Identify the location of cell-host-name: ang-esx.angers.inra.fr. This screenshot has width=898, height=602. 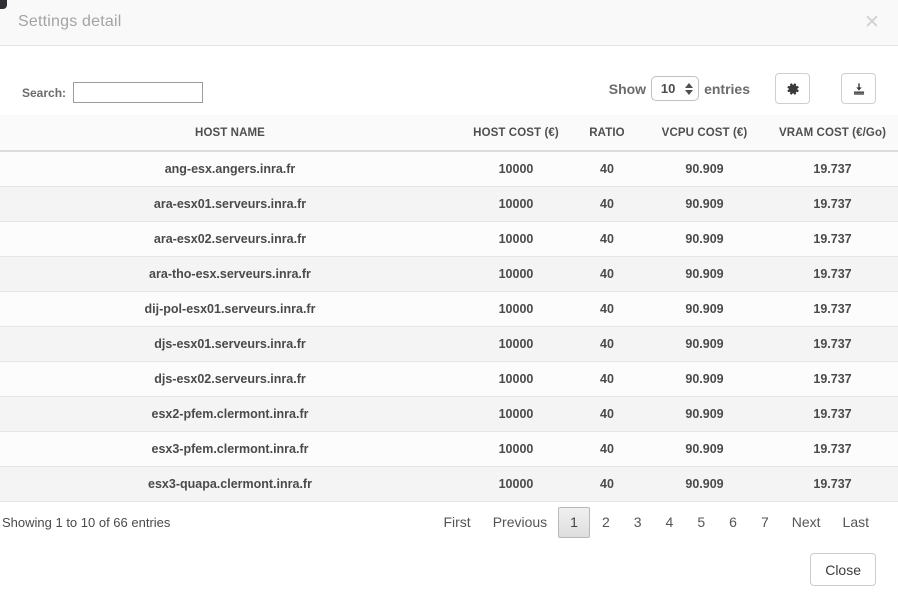
(230, 169).